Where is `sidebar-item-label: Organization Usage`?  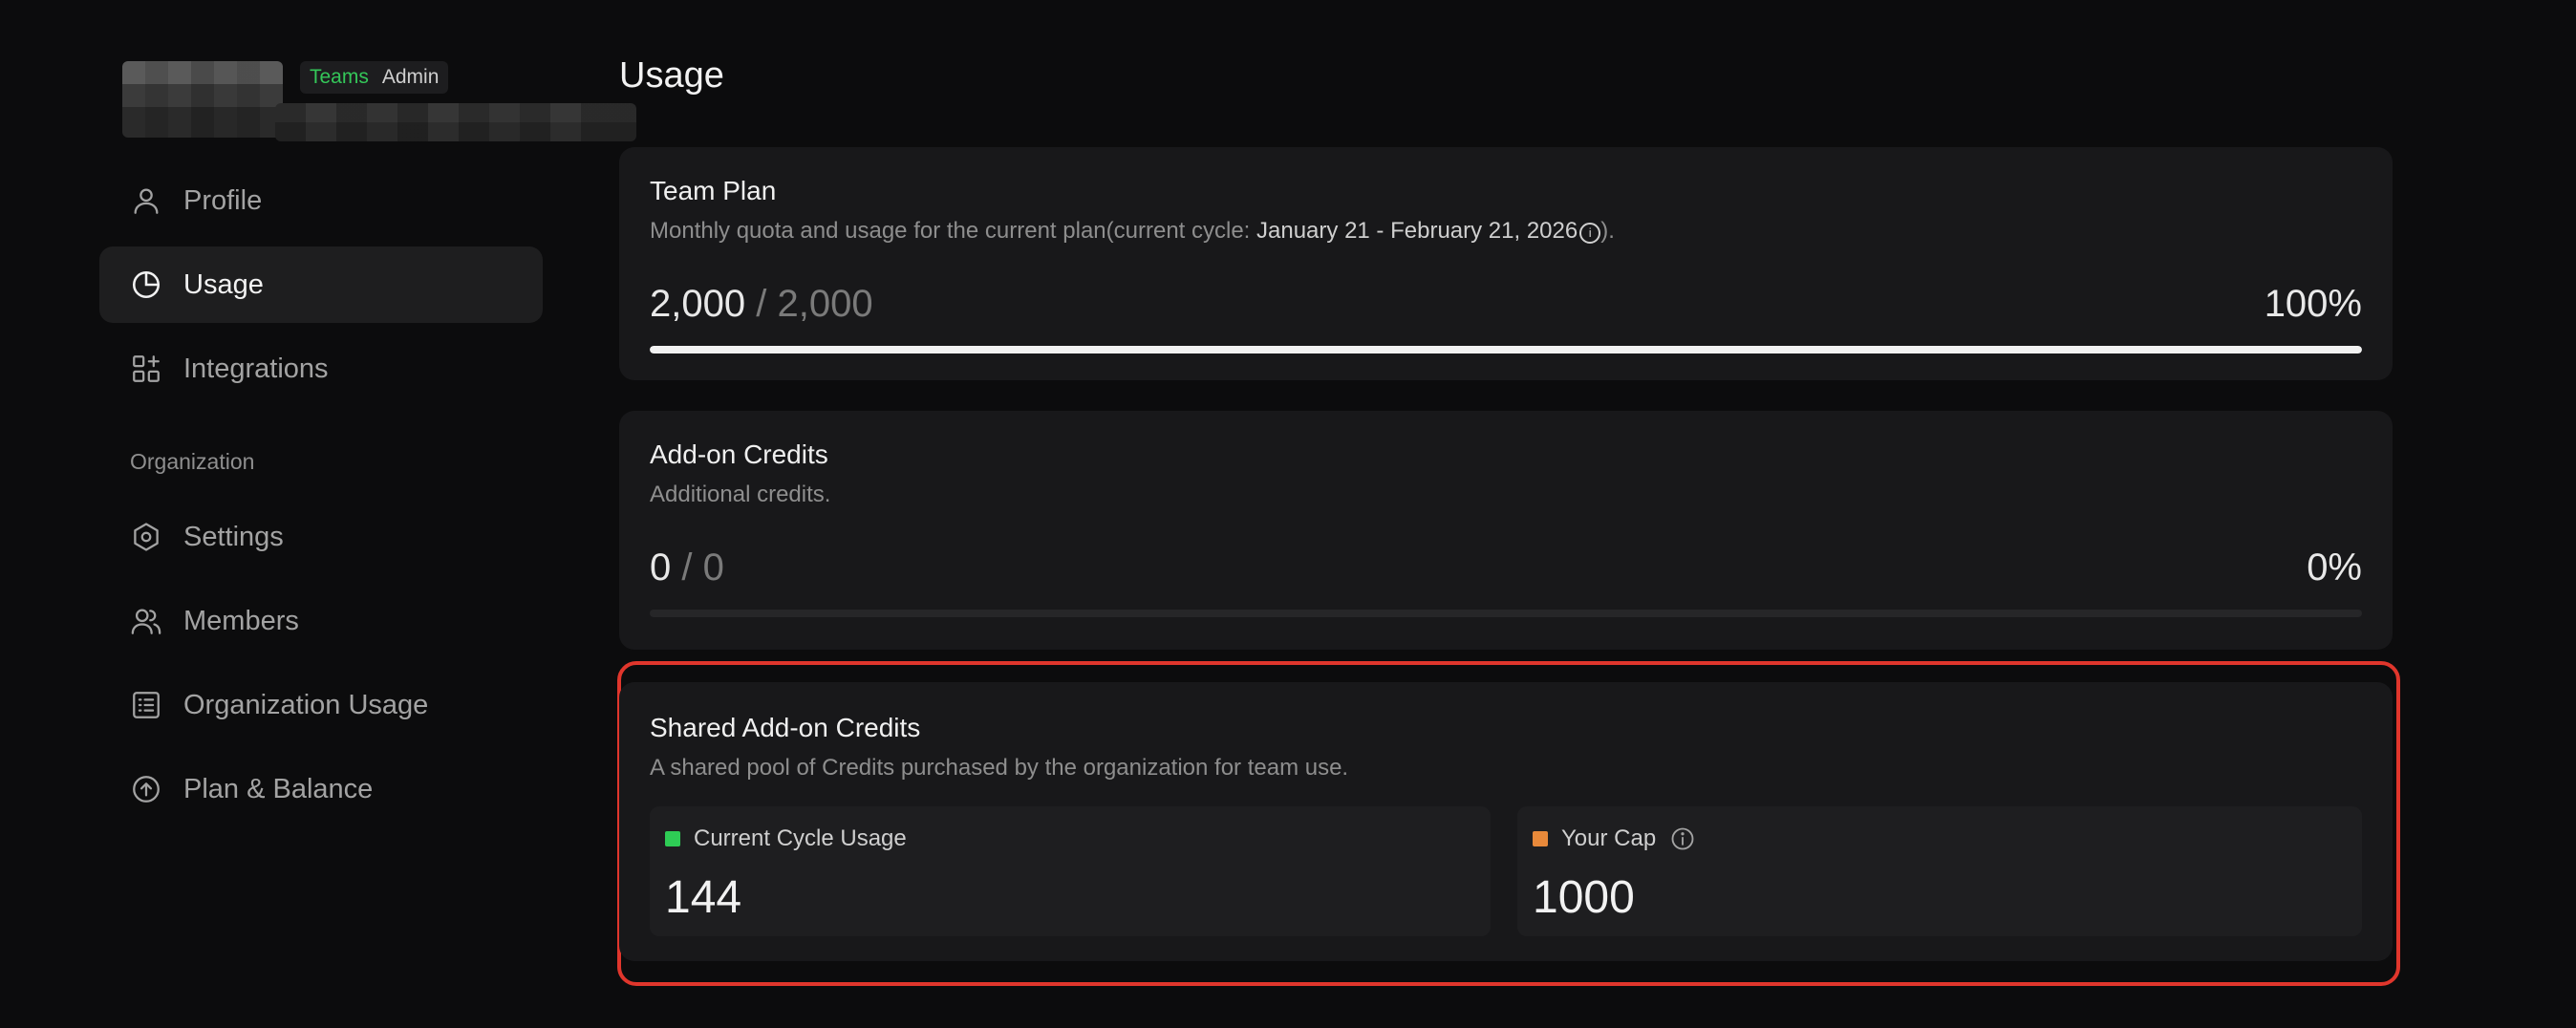
sidebar-item-label: Organization Usage is located at coordinates (306, 704).